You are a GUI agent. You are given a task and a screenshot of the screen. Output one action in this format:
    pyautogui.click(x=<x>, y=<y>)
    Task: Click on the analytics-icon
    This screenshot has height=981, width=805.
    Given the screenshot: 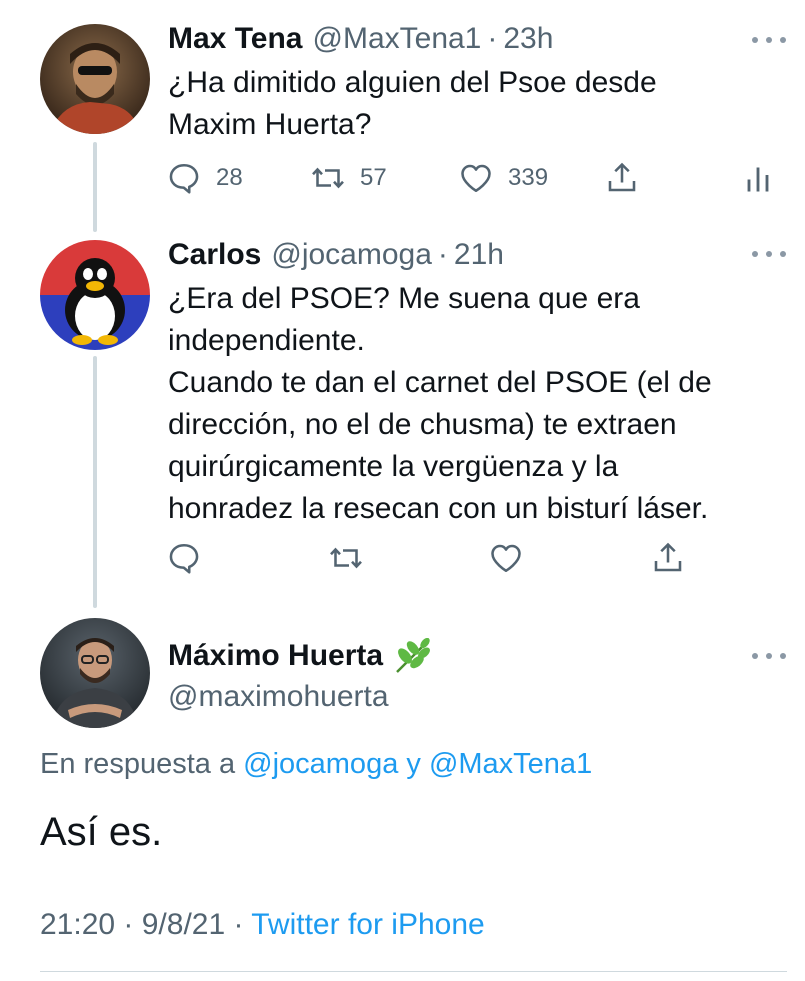 What is the action you would take?
    pyautogui.click(x=758, y=179)
    